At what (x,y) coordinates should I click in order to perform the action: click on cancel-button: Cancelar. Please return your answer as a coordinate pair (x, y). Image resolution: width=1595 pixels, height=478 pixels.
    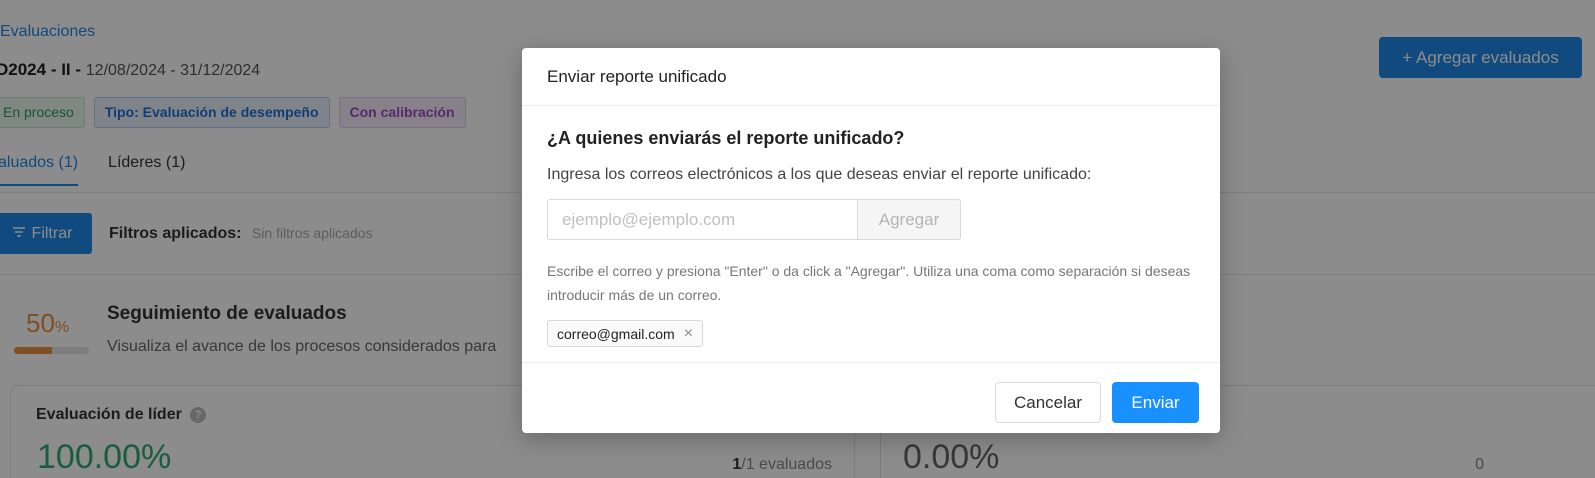
    Looking at the image, I should click on (1048, 402).